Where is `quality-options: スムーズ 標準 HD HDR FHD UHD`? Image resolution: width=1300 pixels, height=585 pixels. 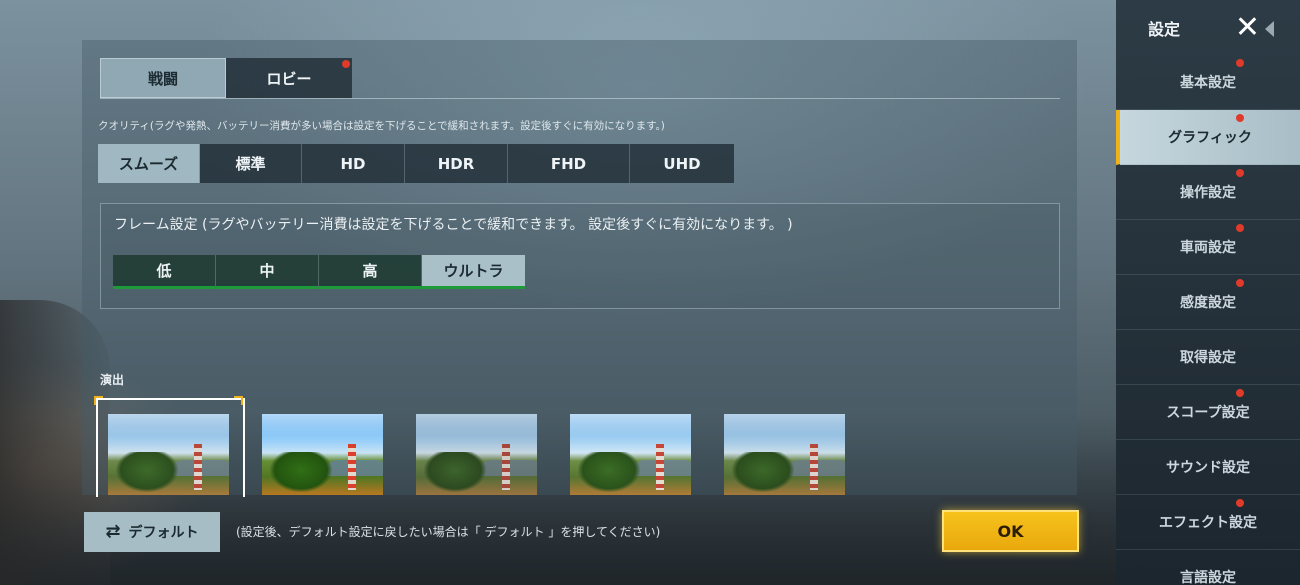
quality-options: スムーズ 標準 HD HDR FHD UHD is located at coordinates (416, 163).